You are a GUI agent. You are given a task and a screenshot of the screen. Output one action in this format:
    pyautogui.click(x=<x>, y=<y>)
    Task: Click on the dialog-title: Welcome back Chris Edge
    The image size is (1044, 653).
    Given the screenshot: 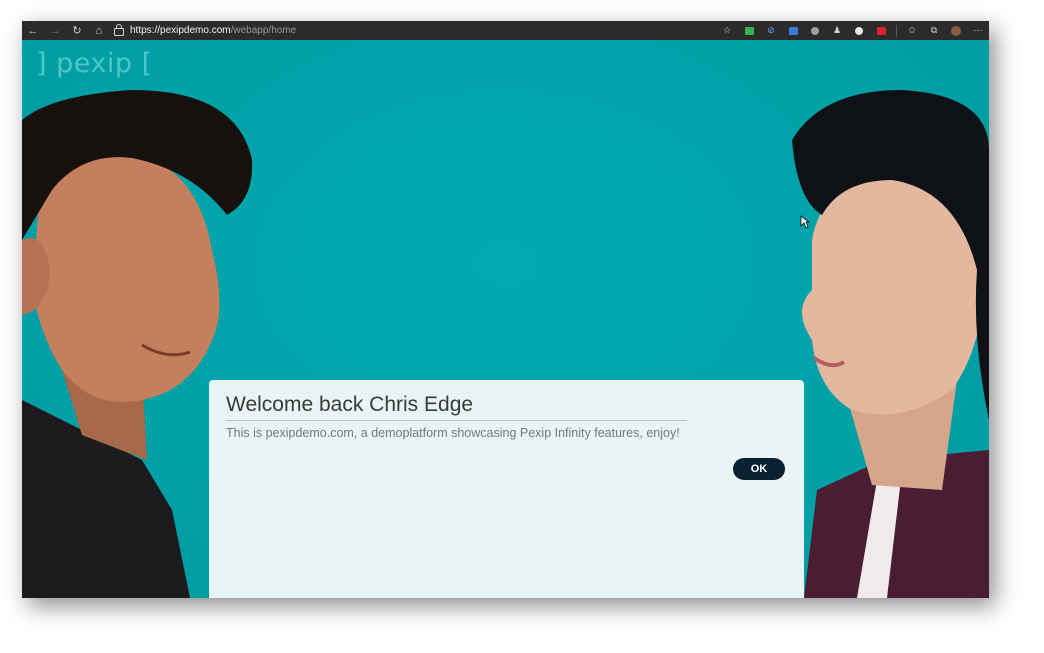 What is the action you would take?
    pyautogui.click(x=350, y=404)
    